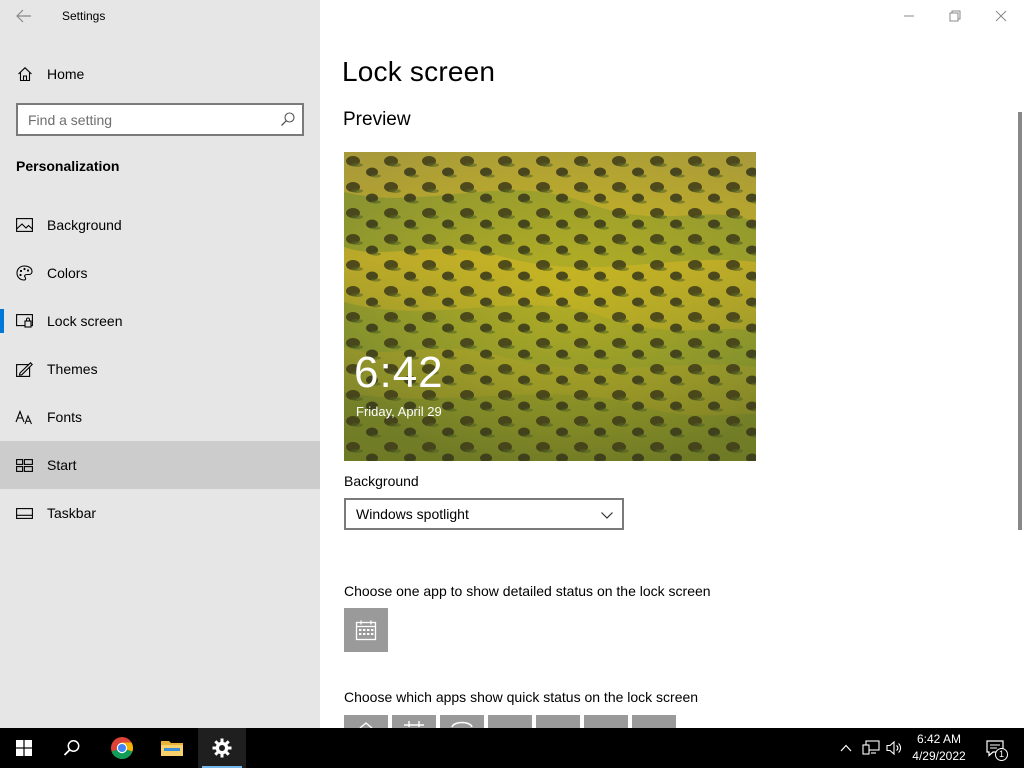 The width and height of the screenshot is (1024, 768). Describe the element at coordinates (607, 515) in the screenshot. I see `chevron-down-icon` at that location.